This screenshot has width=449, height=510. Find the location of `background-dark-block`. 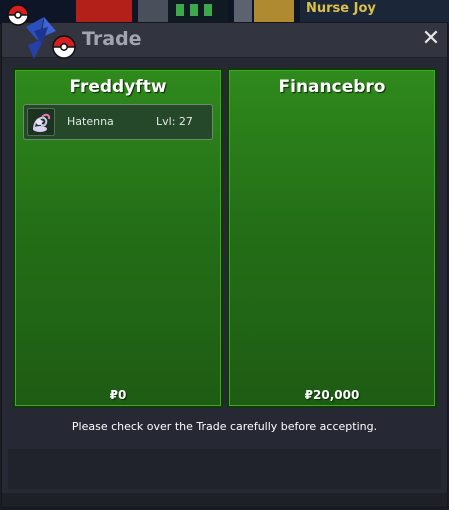

background-dark-block is located at coordinates (198, 12).